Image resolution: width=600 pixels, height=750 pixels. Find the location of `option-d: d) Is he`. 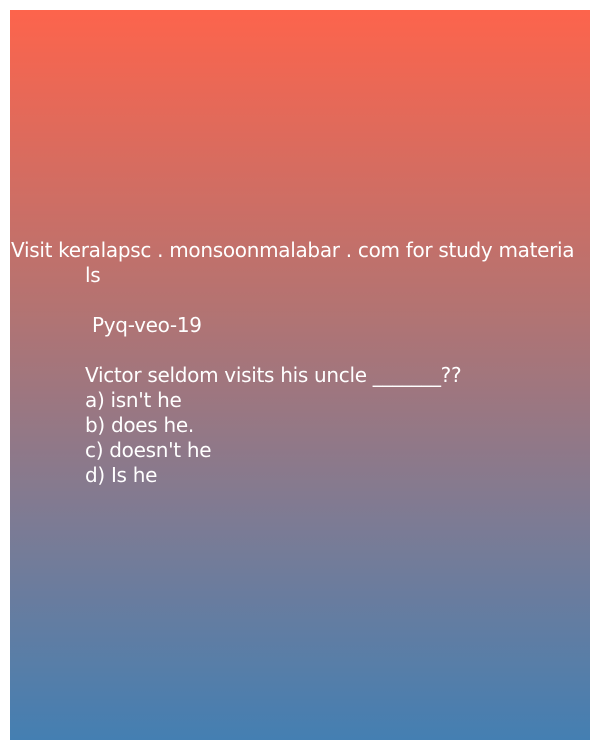

option-d: d) Is he is located at coordinates (121, 475).